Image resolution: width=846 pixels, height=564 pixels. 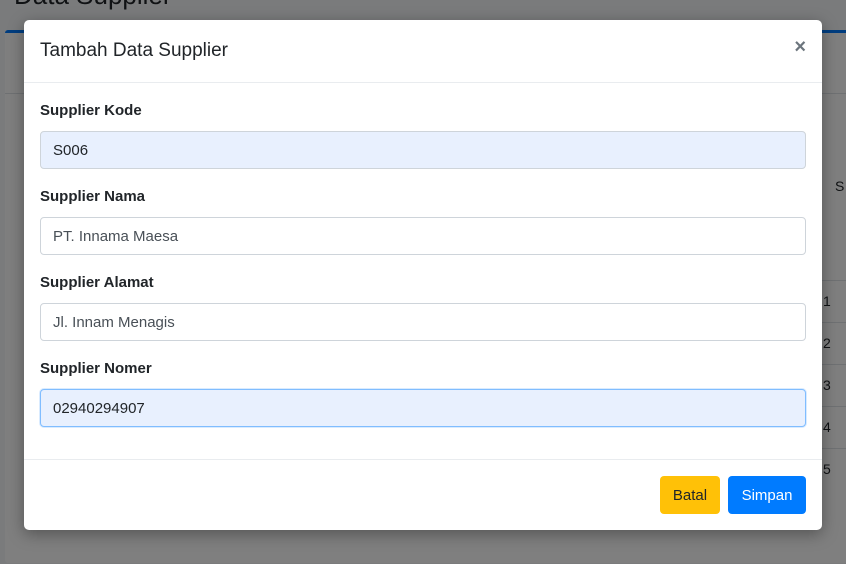 I want to click on supplier-nomer-label: Supplier Nomer, so click(x=96, y=368).